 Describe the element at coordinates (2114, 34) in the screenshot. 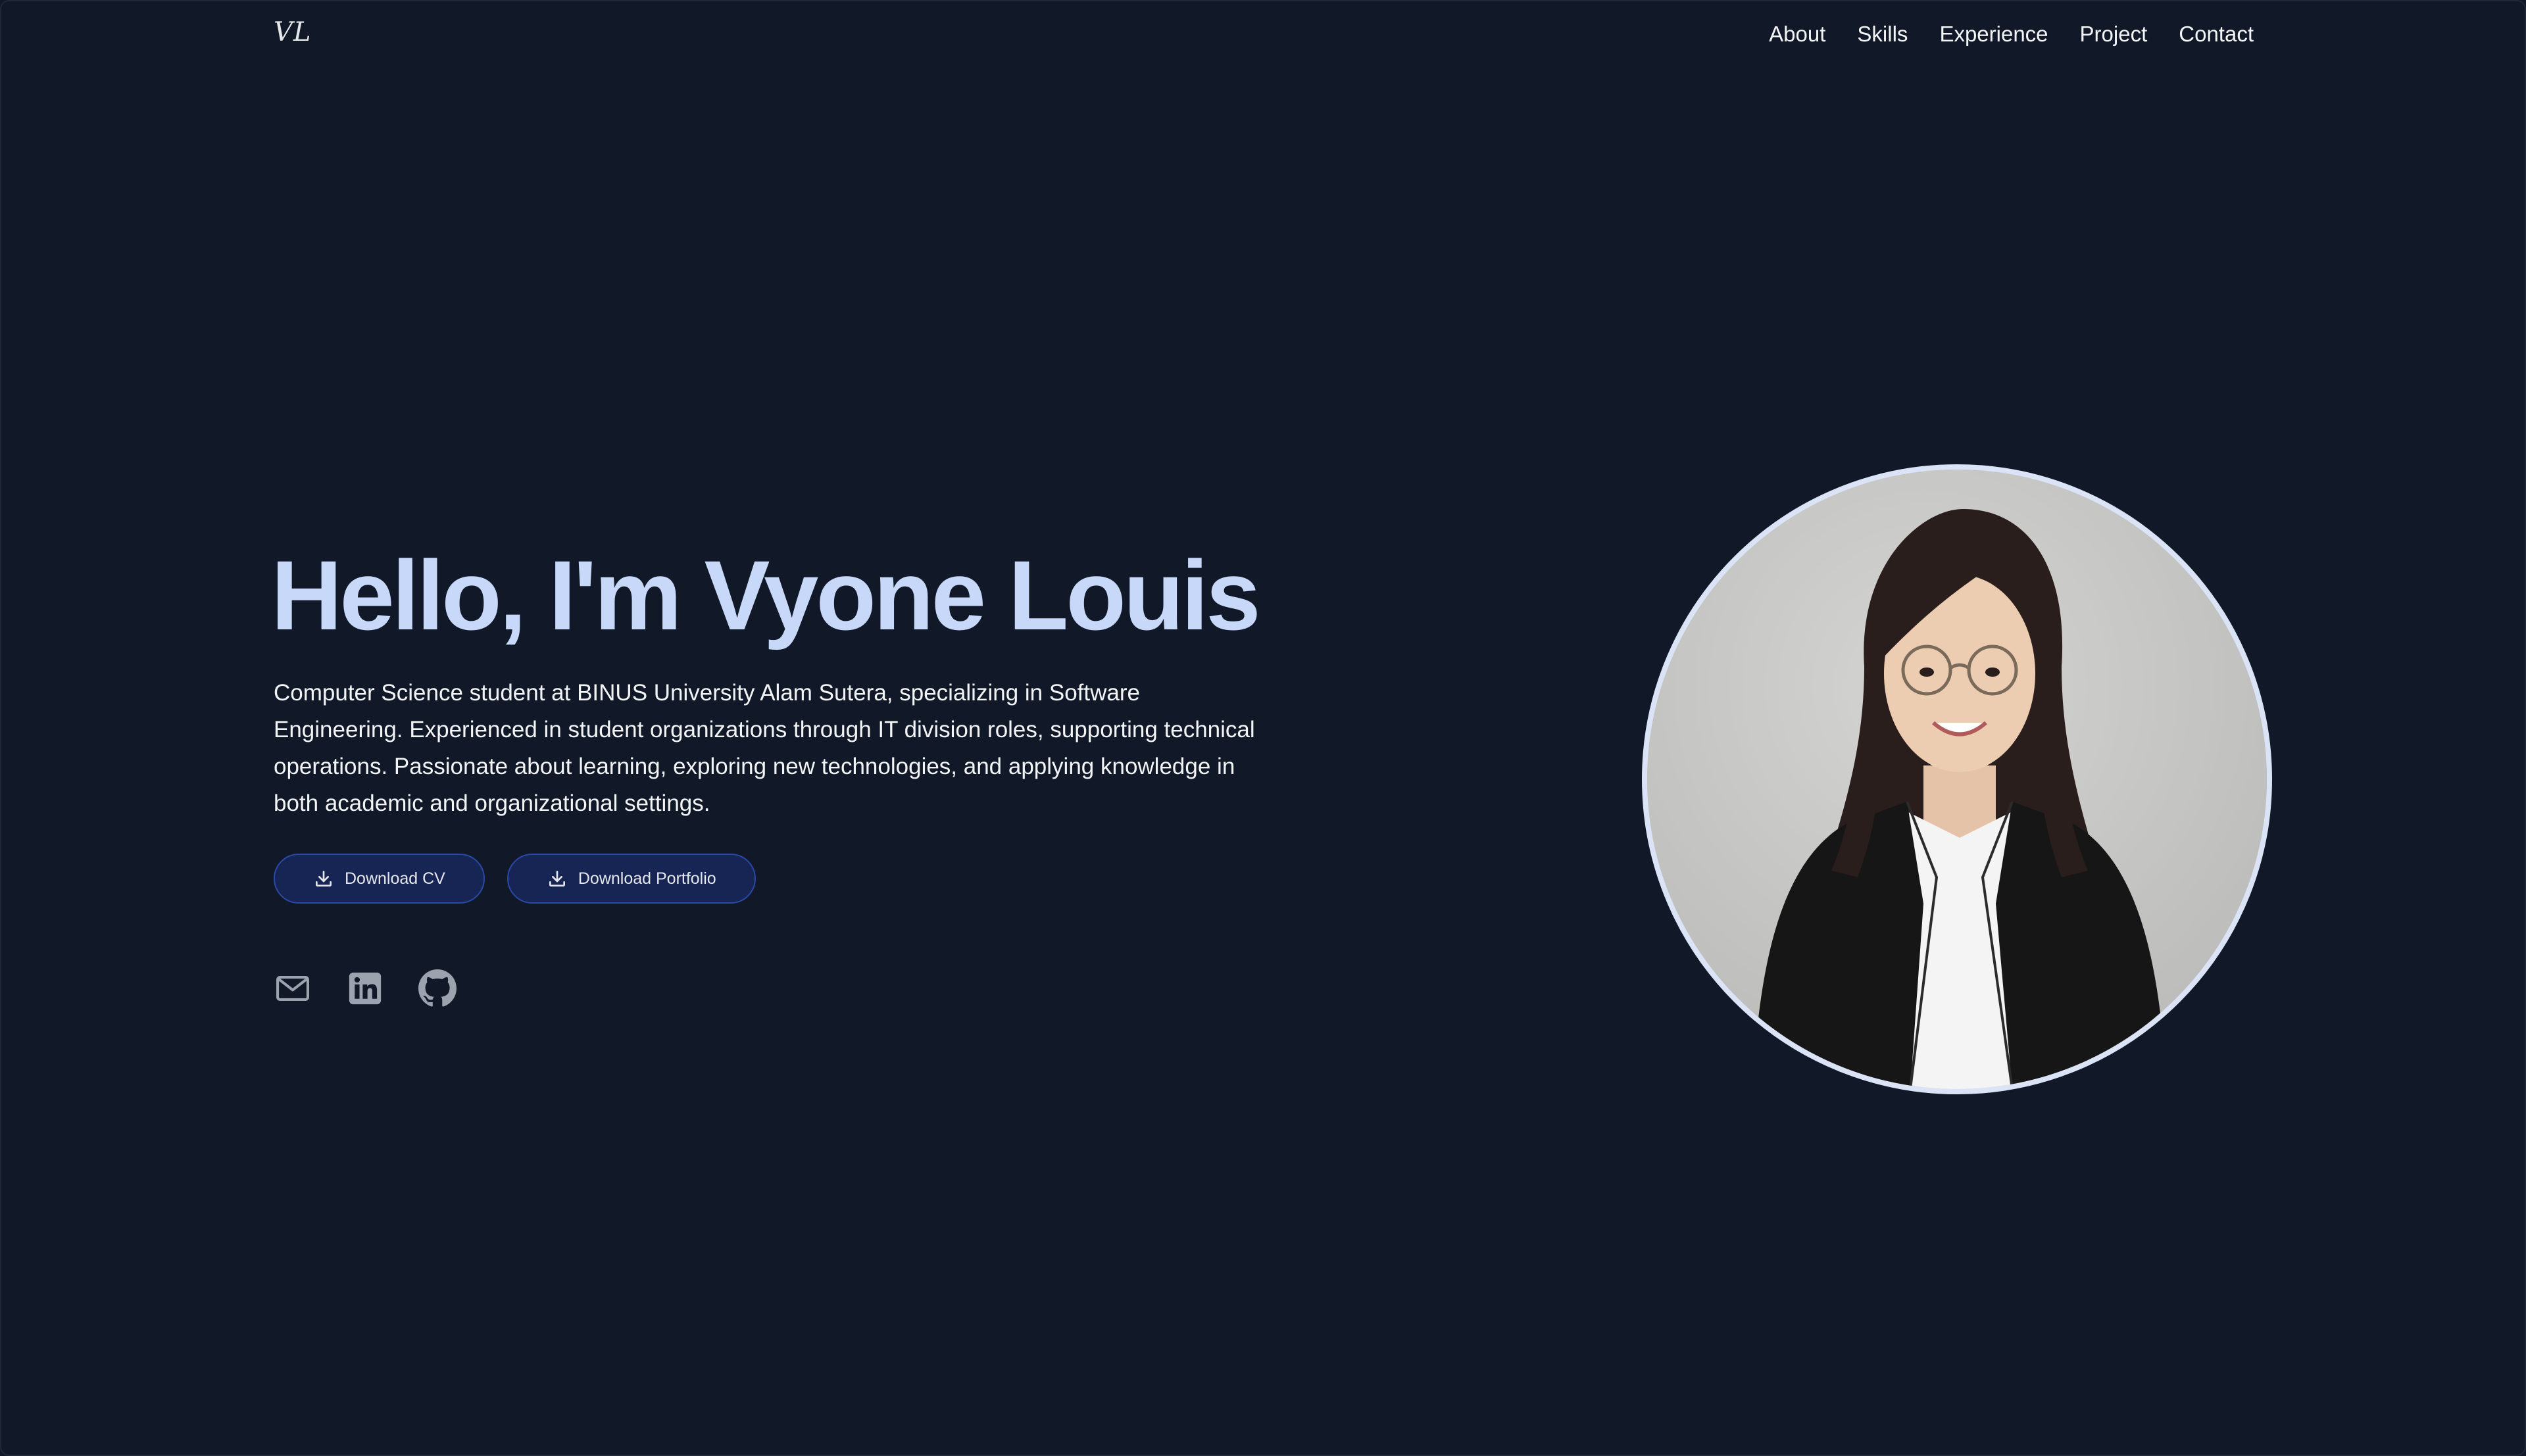

I see `nav-project-link: Project` at that location.